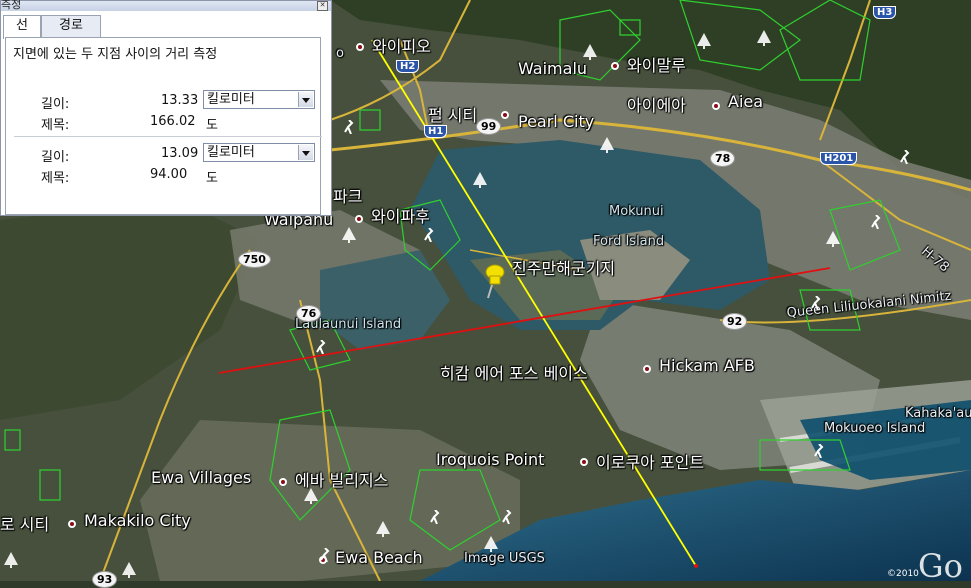  I want to click on road-shield-h3: H3, so click(885, 12).